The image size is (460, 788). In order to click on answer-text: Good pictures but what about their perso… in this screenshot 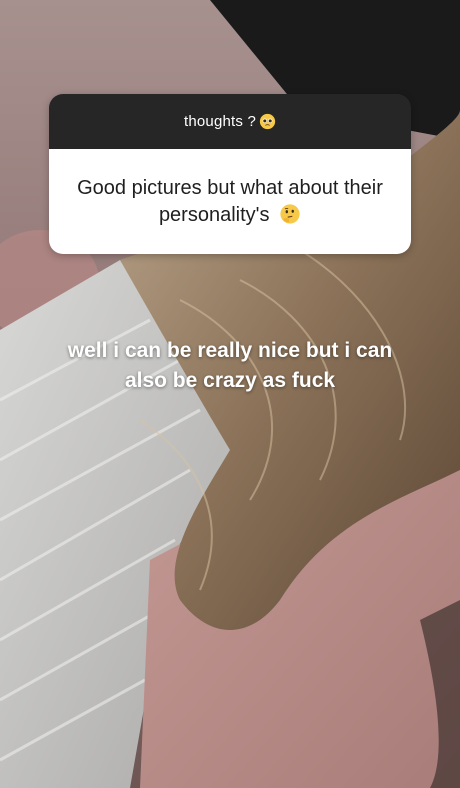, I will do `click(230, 201)`.